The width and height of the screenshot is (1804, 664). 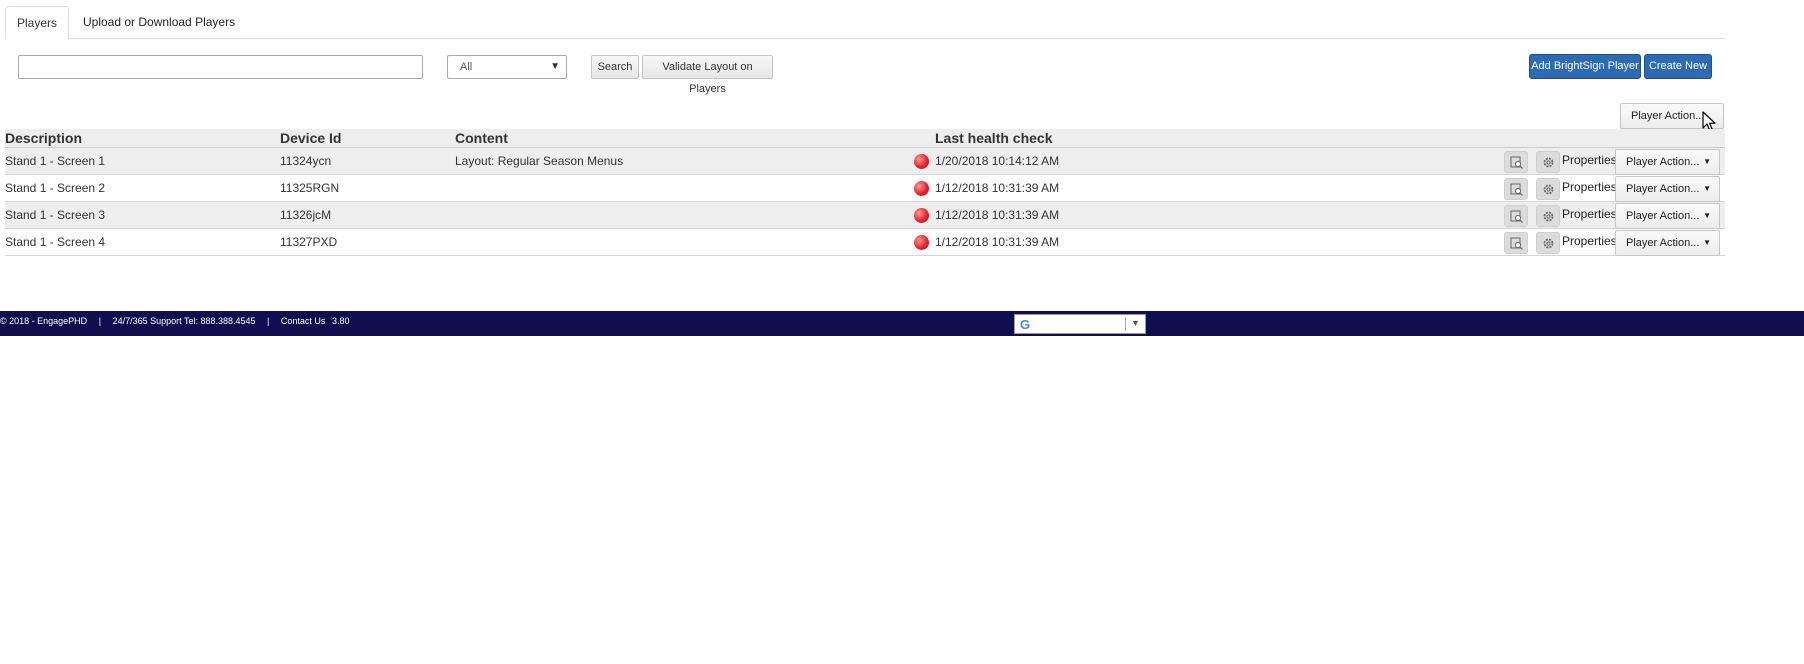 What do you see at coordinates (55, 188) in the screenshot?
I see `cell-description: Stand 1 - Screen 2` at bounding box center [55, 188].